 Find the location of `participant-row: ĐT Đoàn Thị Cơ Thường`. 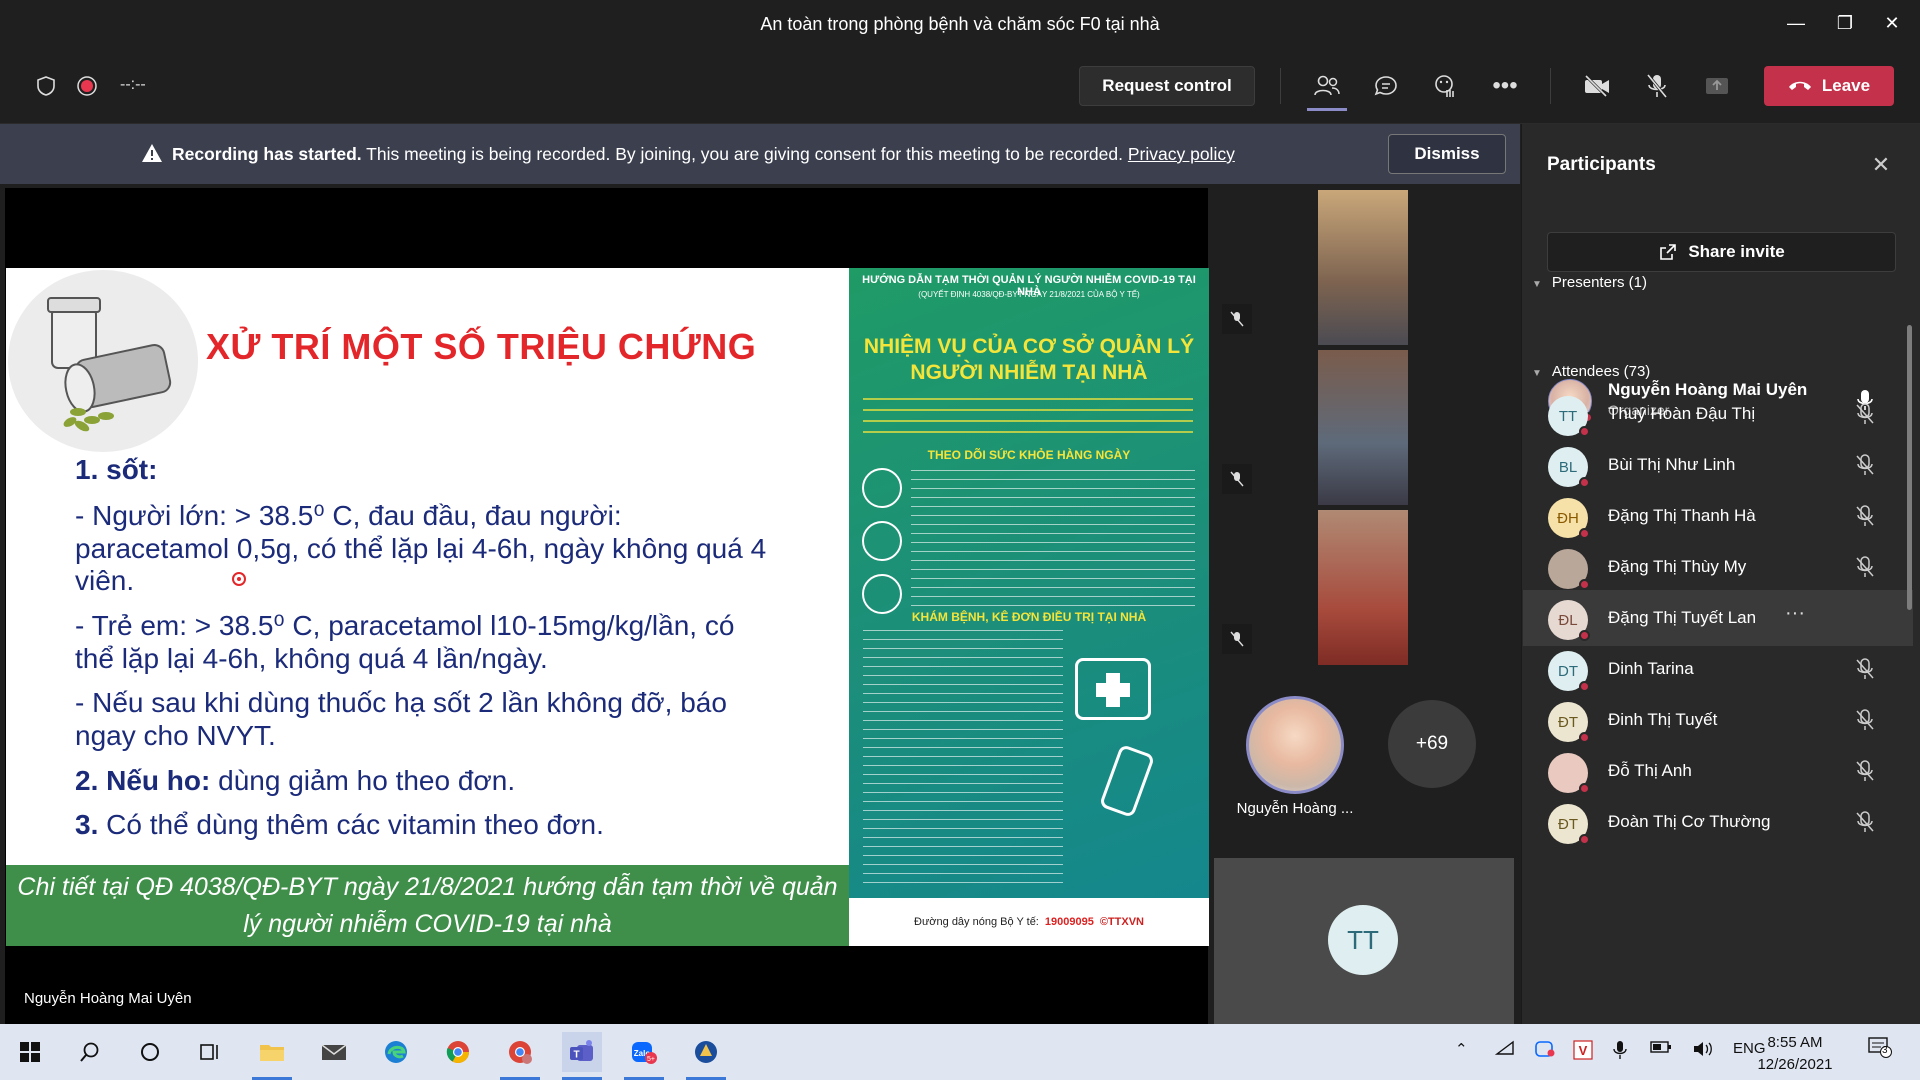

participant-row: ĐT Đoàn Thị Cơ Thường is located at coordinates (1718, 822).